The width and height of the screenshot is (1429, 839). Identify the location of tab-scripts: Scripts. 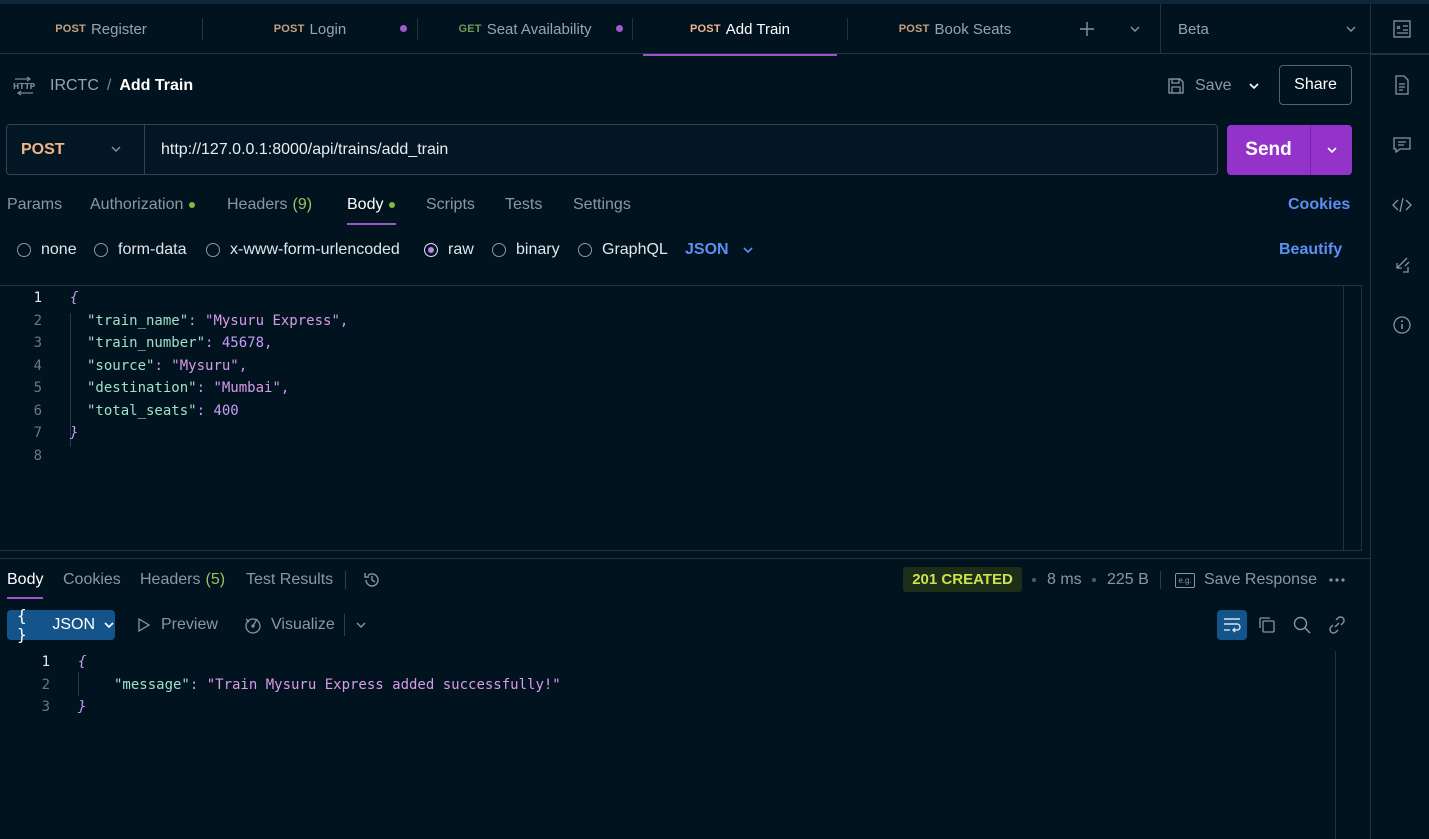
(450, 205).